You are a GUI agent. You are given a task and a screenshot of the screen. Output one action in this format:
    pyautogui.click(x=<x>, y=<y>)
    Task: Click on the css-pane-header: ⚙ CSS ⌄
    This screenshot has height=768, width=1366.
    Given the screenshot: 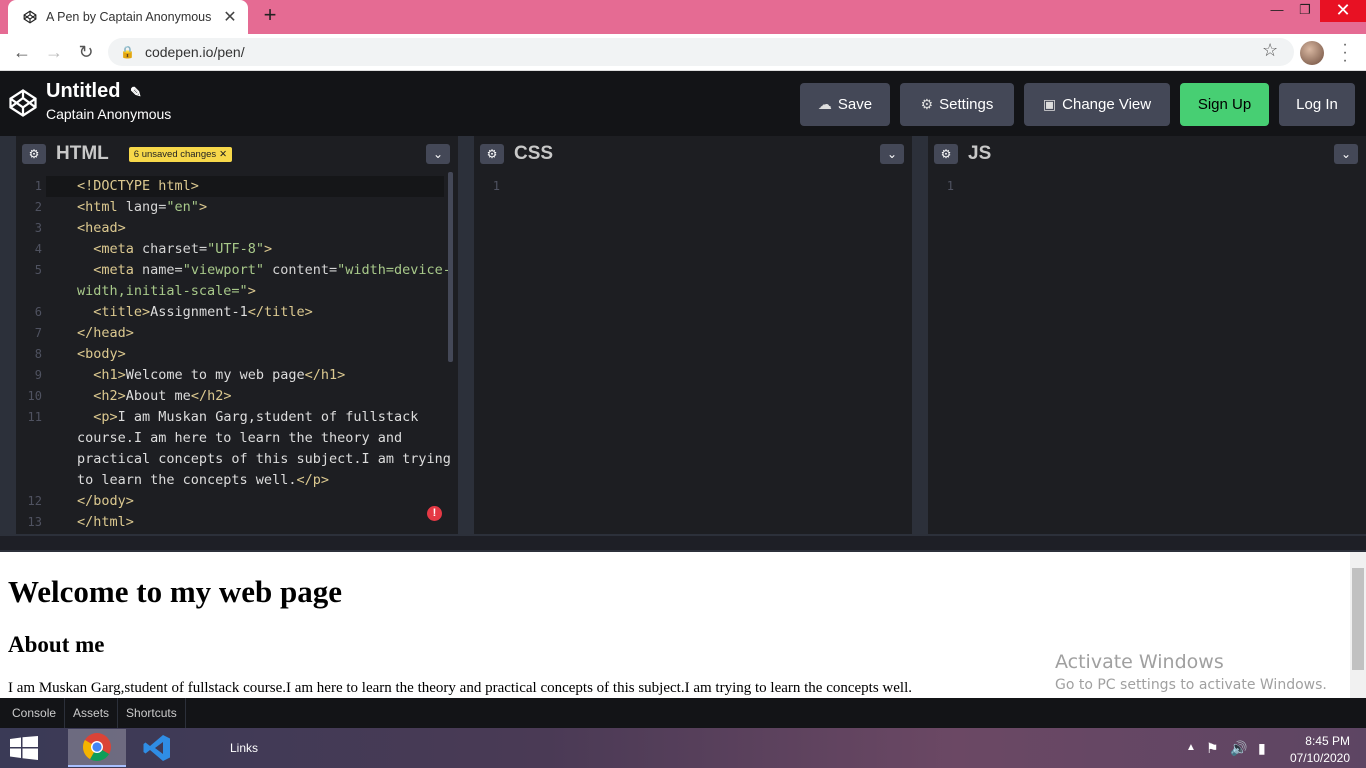 What is the action you would take?
    pyautogui.click(x=693, y=154)
    